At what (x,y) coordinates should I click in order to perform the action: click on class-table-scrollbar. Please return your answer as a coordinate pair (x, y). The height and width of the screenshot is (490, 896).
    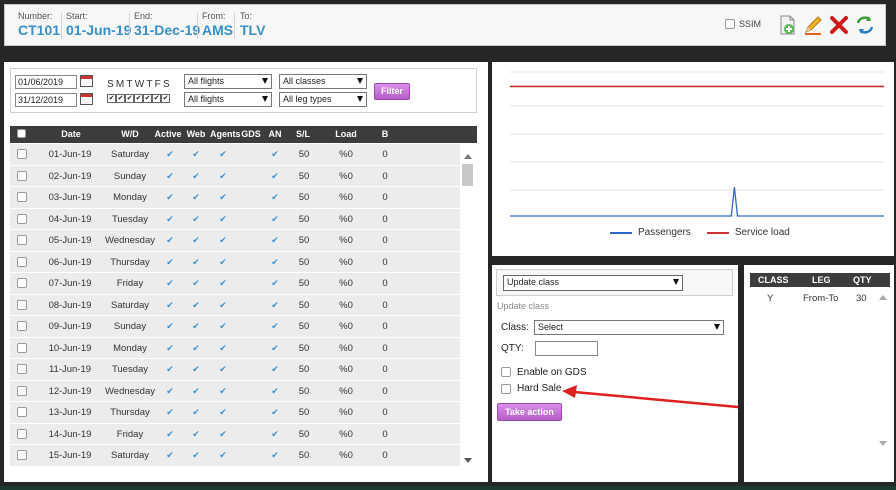
    Looking at the image, I should click on (883, 370).